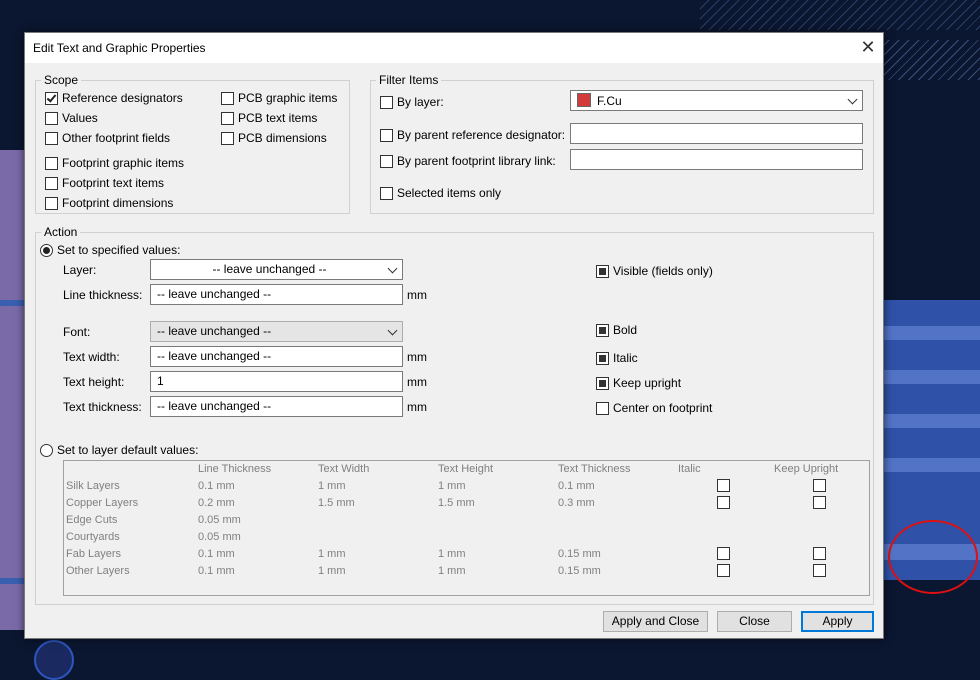 This screenshot has width=980, height=680. Describe the element at coordinates (214, 331) in the screenshot. I see `select-value: -- leave unchanged --` at that location.